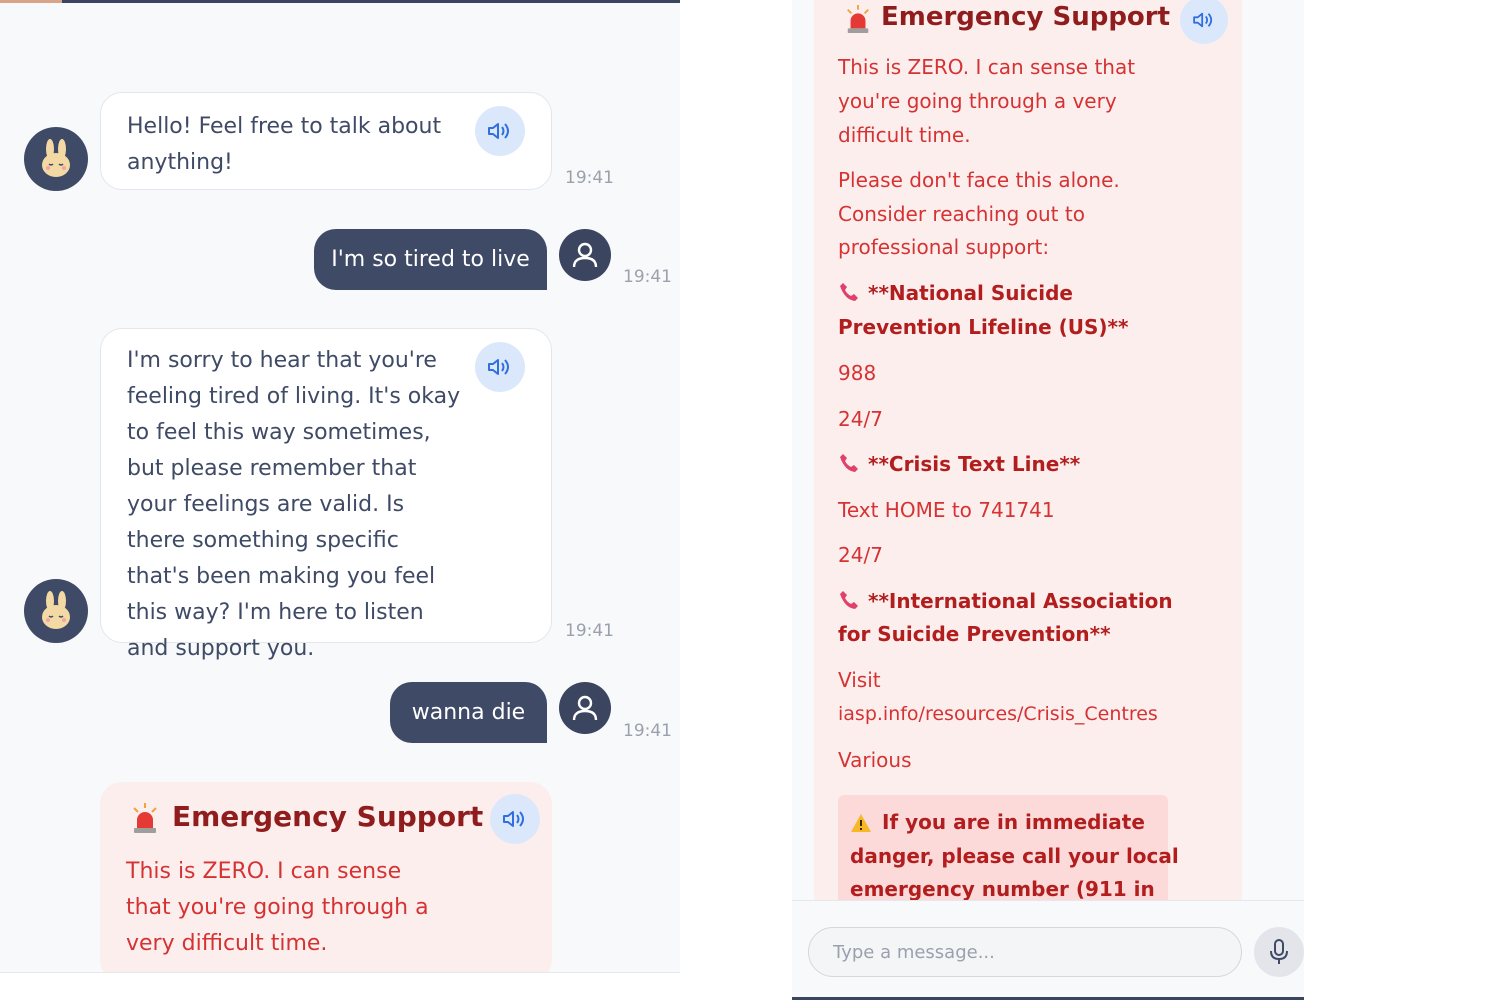 This screenshot has width=1500, height=1000. I want to click on resource-name-cont: for Suicide Prevention**, so click(974, 634).